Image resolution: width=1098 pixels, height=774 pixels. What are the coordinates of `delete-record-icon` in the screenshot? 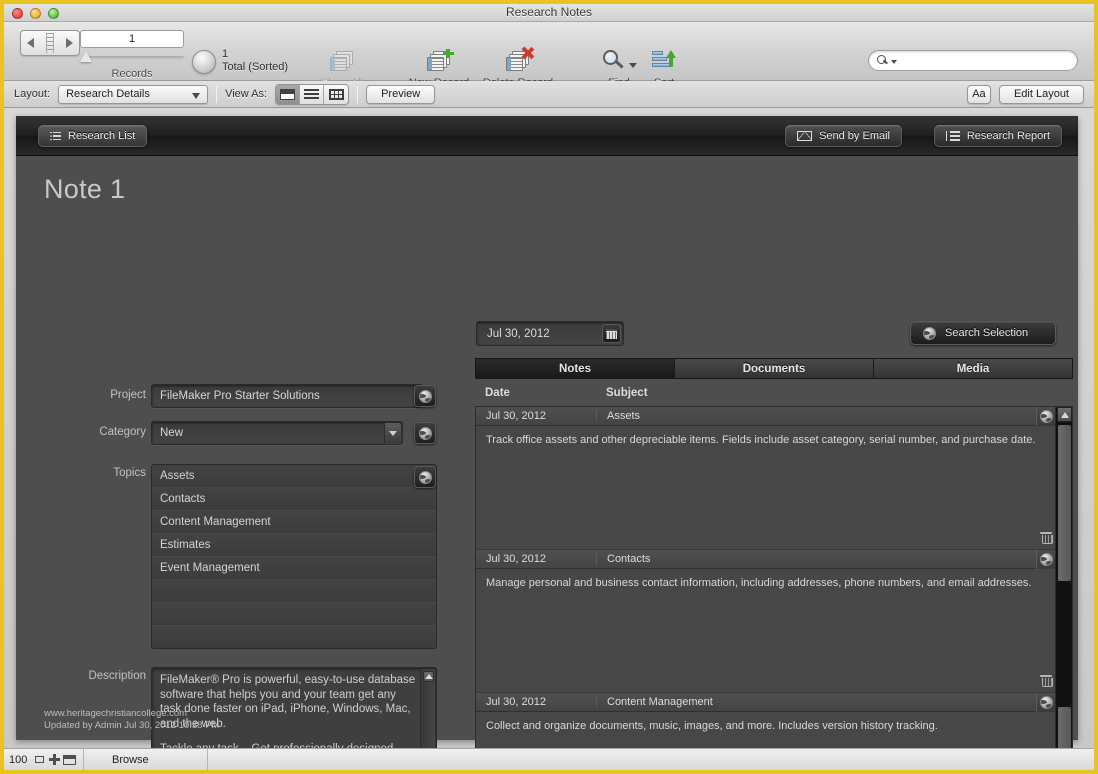 It's located at (518, 61).